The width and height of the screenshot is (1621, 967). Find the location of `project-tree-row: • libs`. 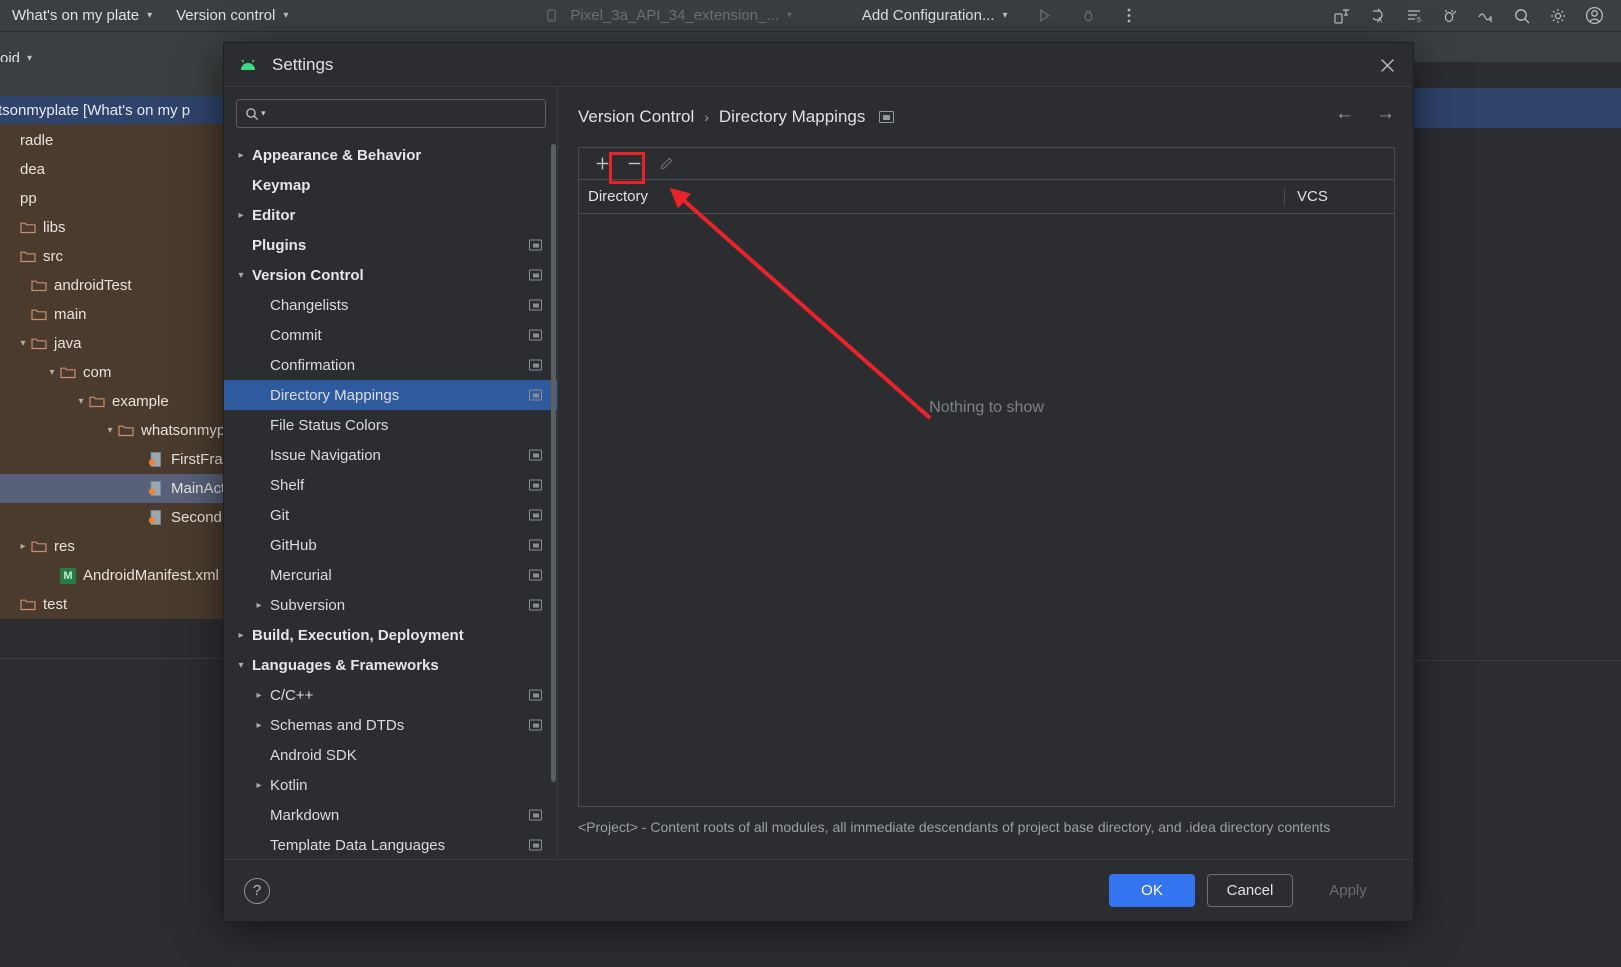

project-tree-row: • libs is located at coordinates (115, 227).